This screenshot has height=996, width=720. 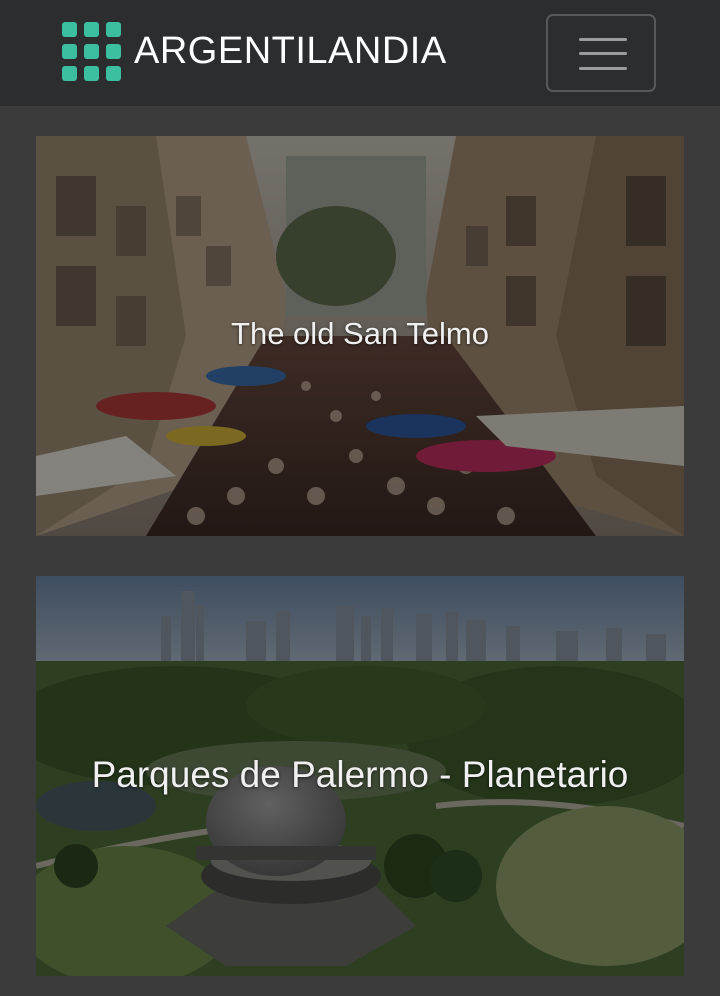 I want to click on card-title: Parques de Palermo - Planetario, so click(x=360, y=774).